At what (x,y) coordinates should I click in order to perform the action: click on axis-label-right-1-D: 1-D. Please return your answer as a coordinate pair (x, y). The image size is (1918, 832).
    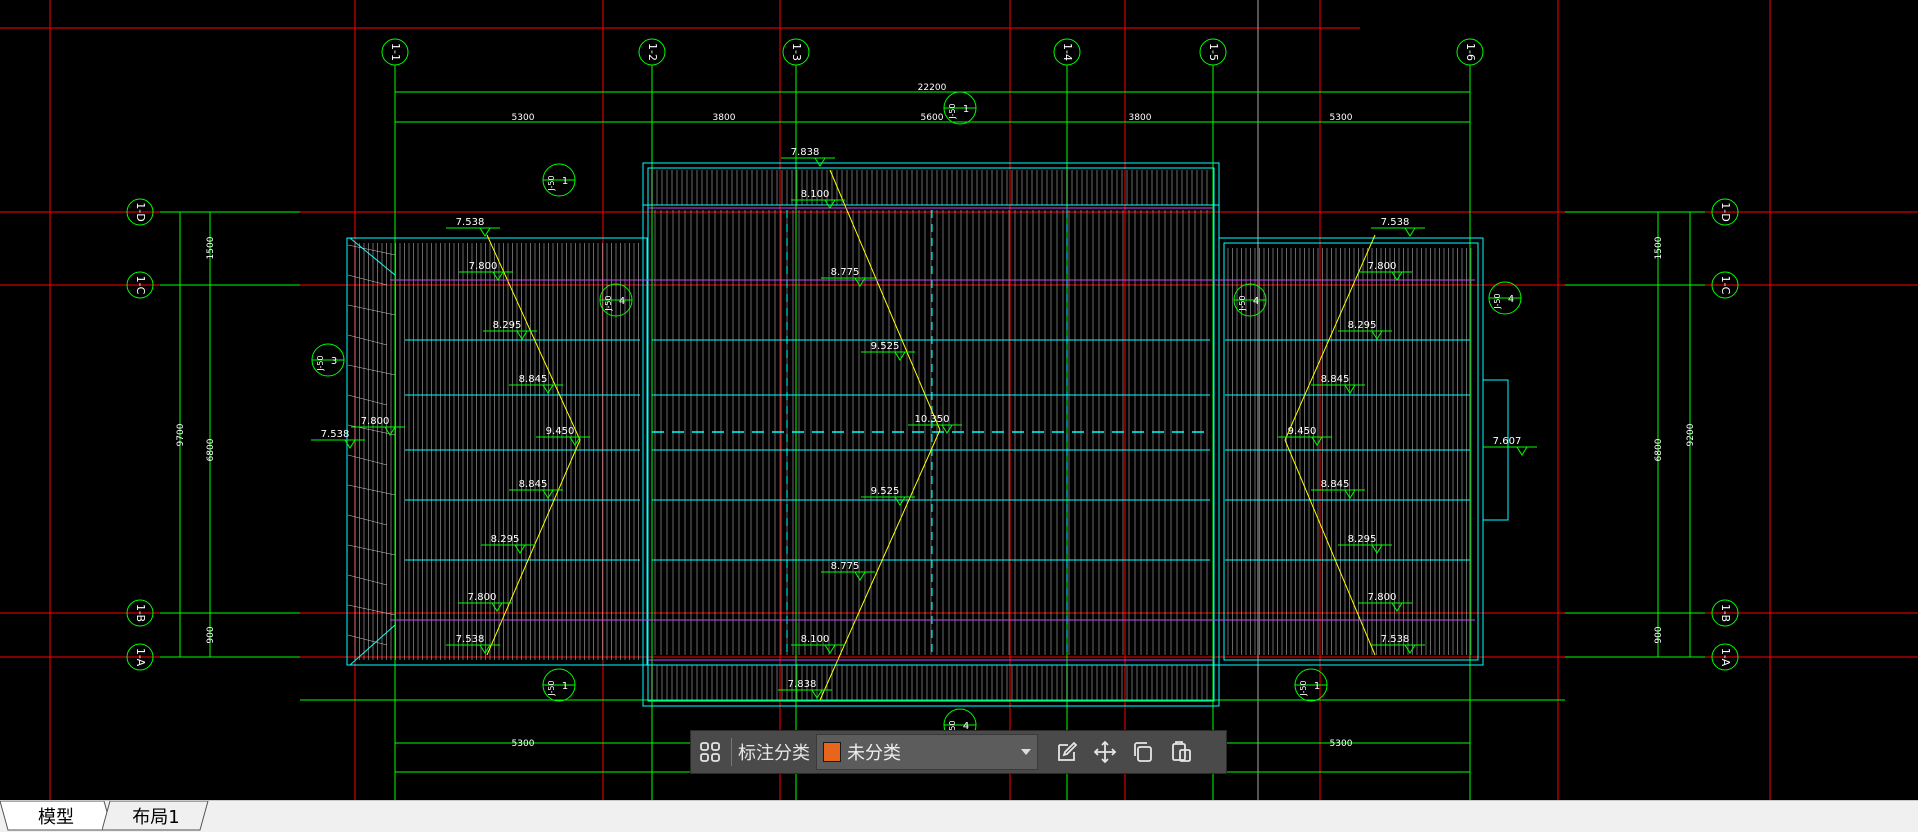
    Looking at the image, I should click on (1725, 211).